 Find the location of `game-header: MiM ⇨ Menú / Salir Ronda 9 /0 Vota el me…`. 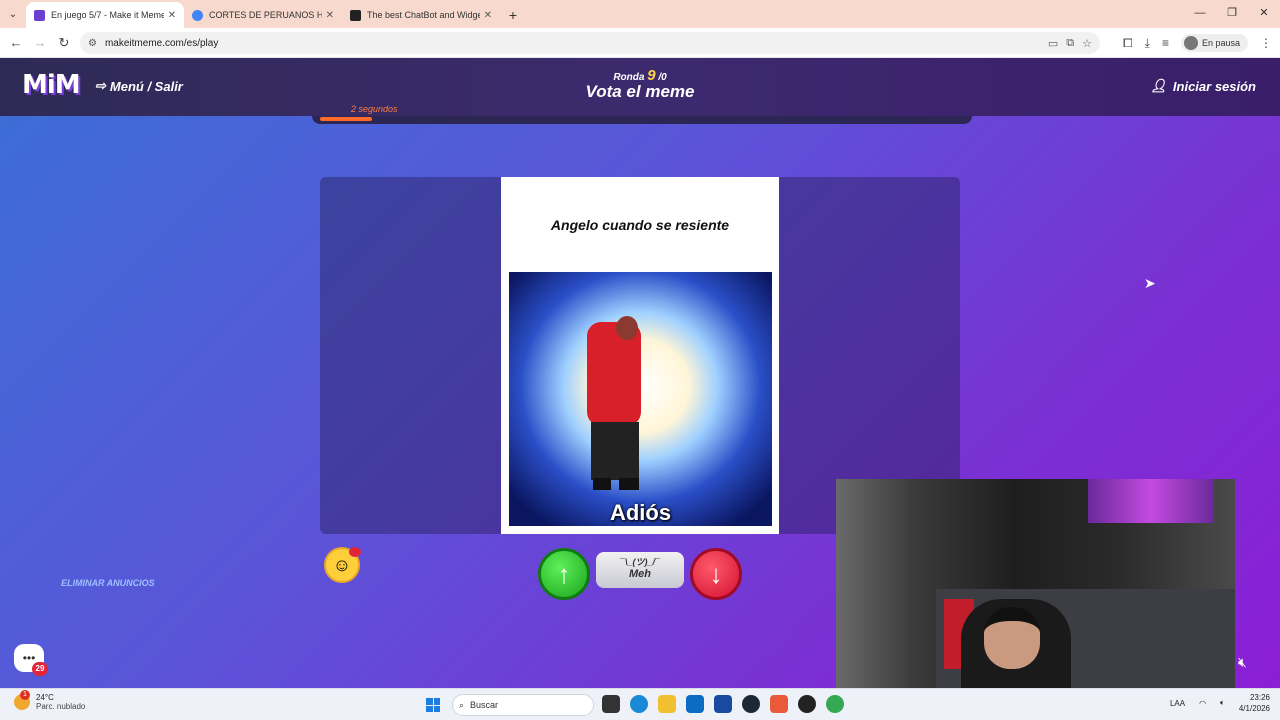

game-header: MiM ⇨ Menú / Salir Ronda 9 /0 Vota el me… is located at coordinates (640, 87).